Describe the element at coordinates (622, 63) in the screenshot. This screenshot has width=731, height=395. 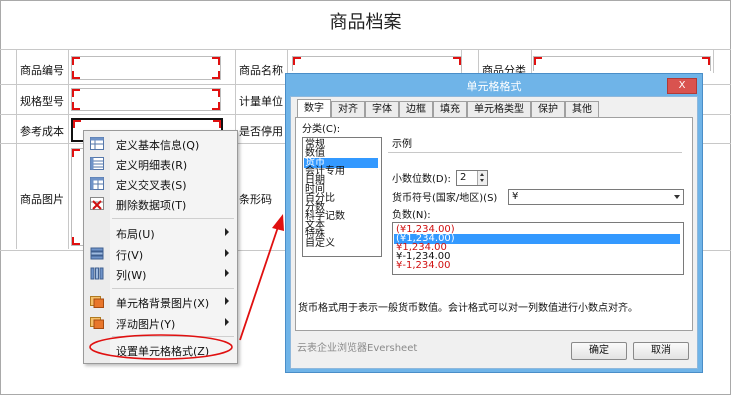
I see `product-category-input` at that location.